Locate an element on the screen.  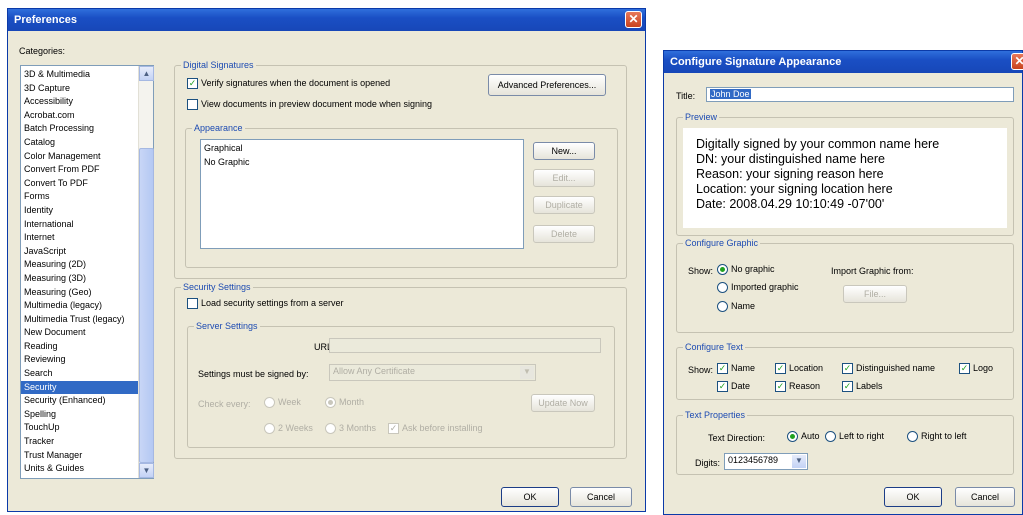
category-item: Multimedia Trust (legacy) is located at coordinates (79, 320).